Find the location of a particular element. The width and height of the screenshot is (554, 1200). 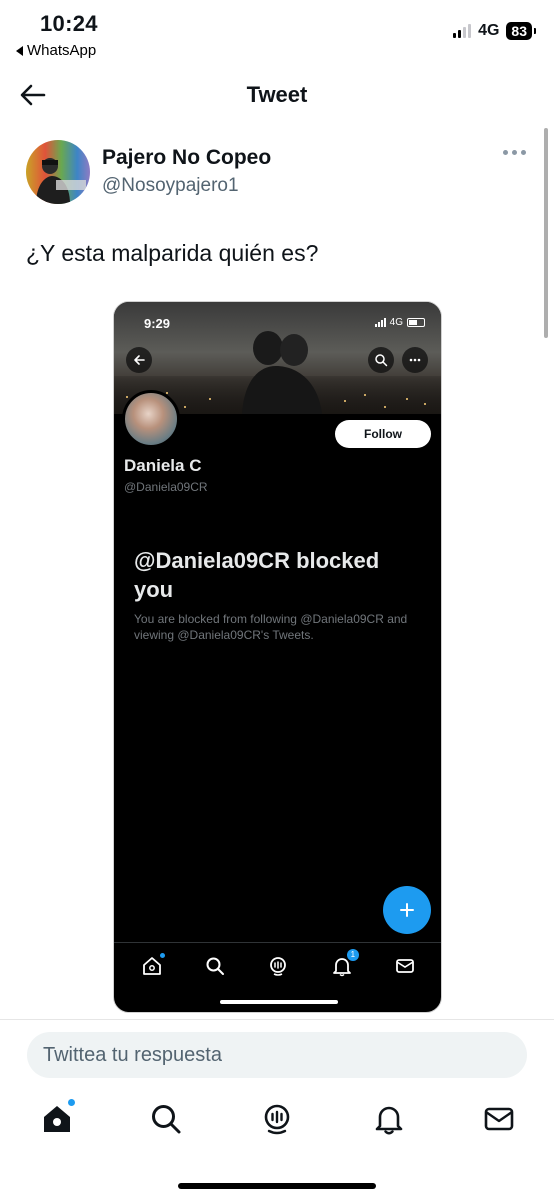

more-options-icon is located at coordinates (514, 152).